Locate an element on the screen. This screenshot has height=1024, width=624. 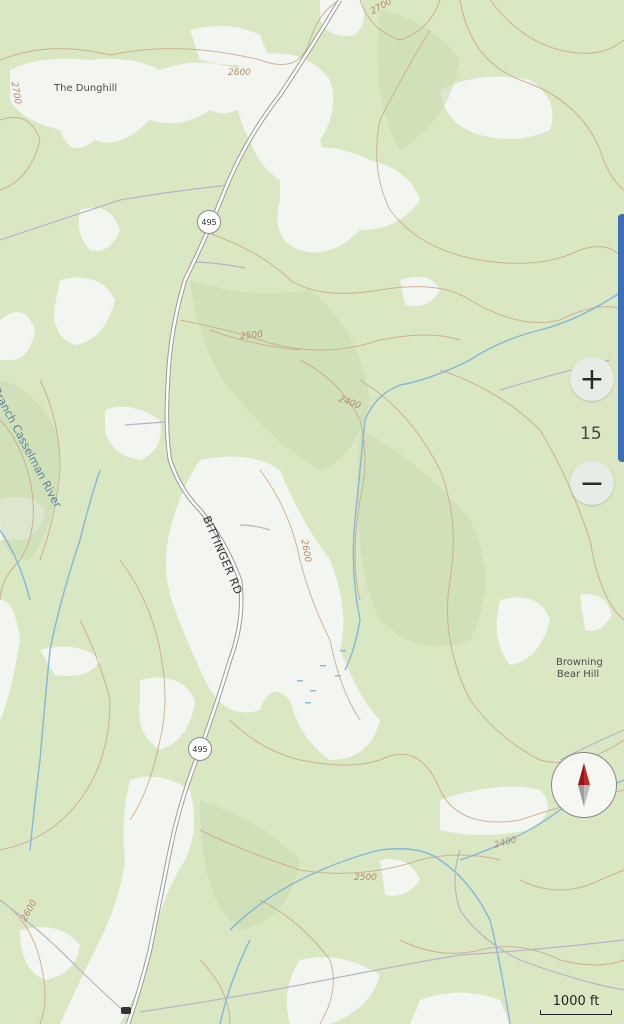
scale-bar: 1000 ft is located at coordinates (576, 1004).